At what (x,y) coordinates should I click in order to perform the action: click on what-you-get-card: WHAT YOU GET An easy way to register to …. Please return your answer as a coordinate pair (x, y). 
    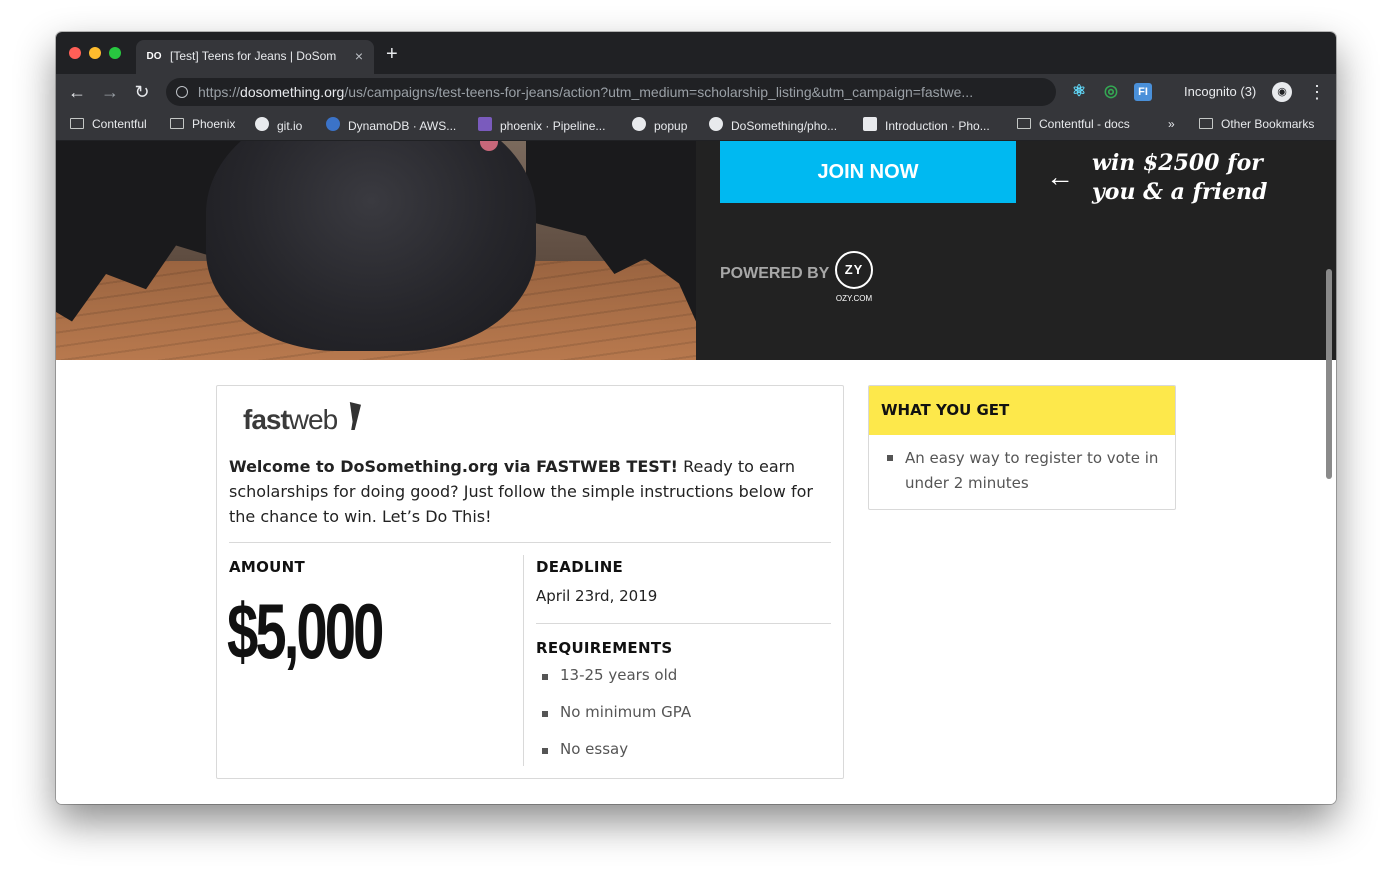
    Looking at the image, I should click on (1022, 447).